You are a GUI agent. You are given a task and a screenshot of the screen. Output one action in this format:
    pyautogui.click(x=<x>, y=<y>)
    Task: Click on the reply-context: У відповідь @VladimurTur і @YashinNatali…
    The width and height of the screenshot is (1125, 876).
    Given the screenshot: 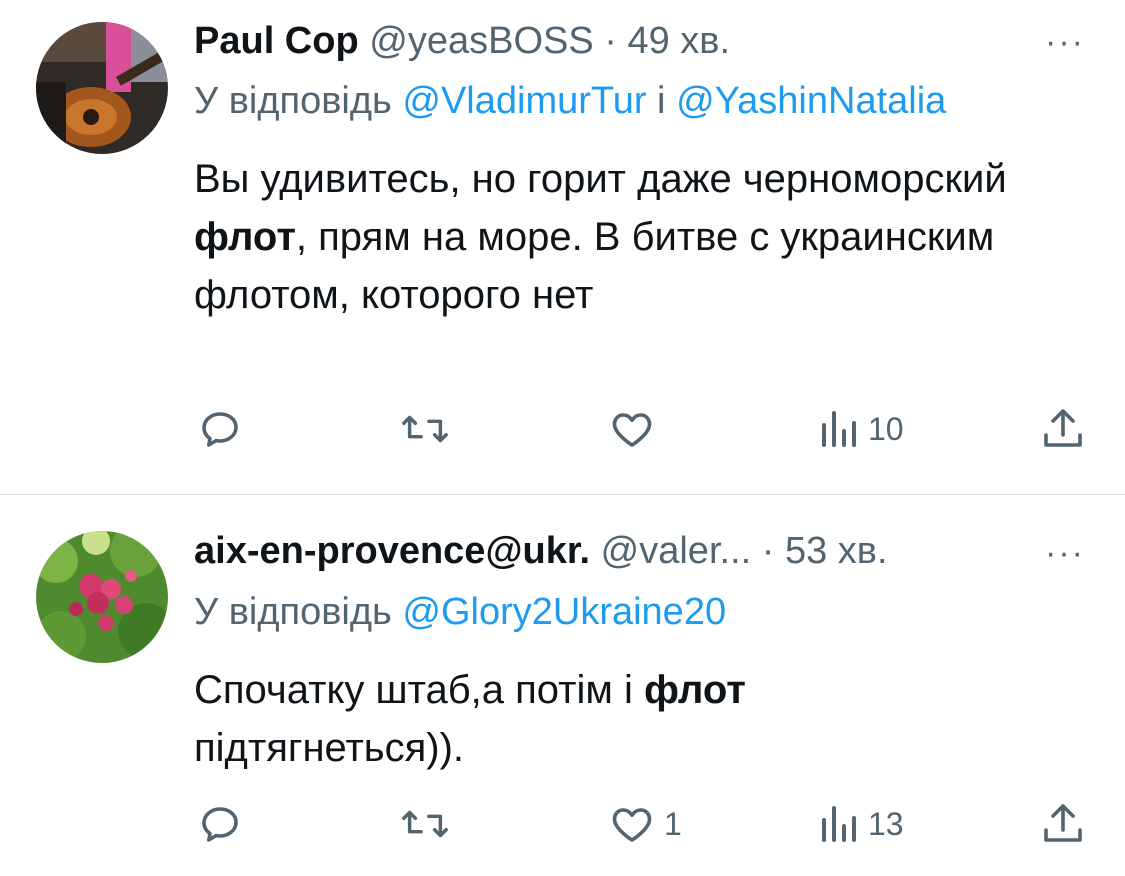 What is the action you would take?
    pyautogui.click(x=570, y=101)
    